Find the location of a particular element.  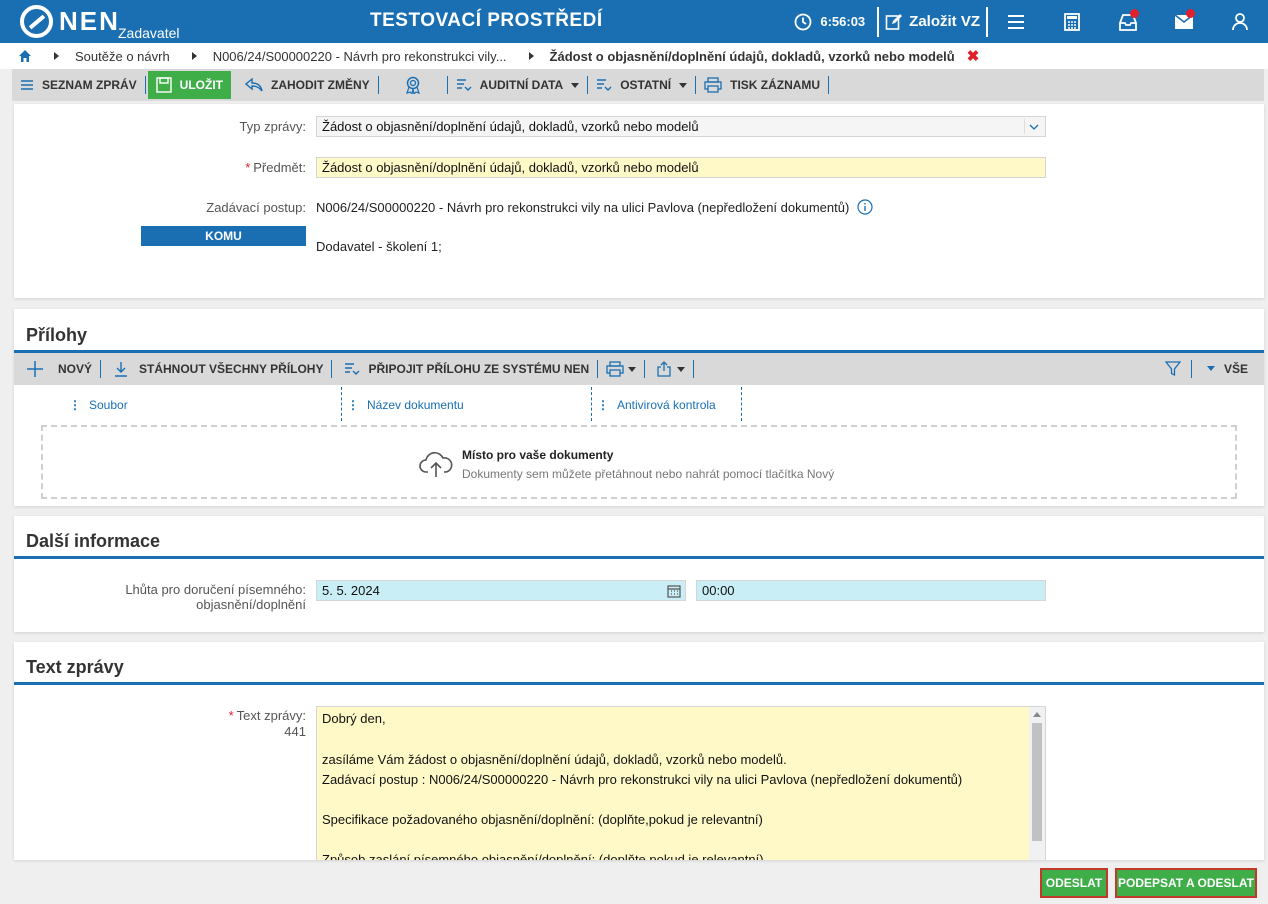

print-dropdown is located at coordinates (621, 369).